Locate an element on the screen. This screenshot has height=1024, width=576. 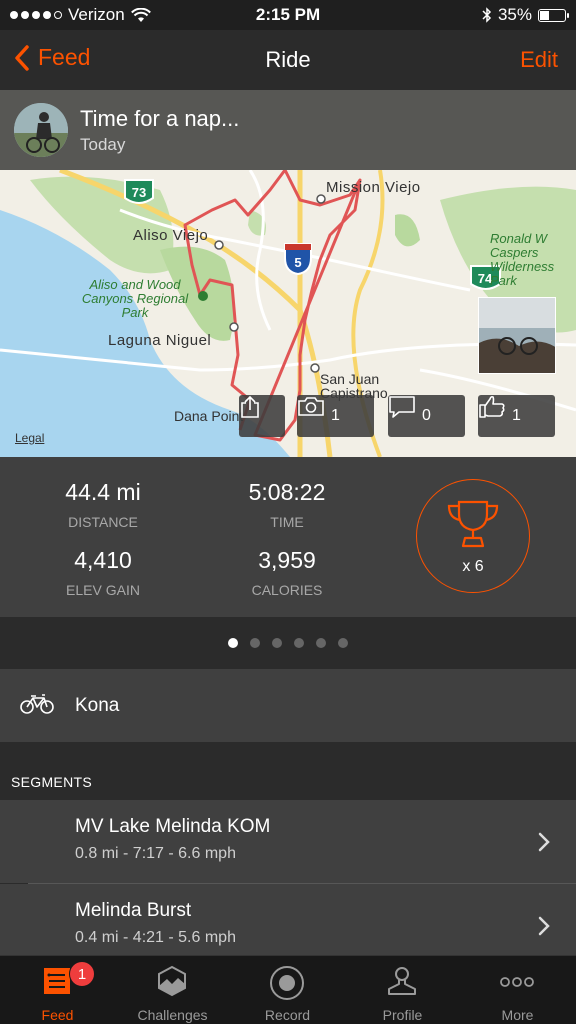
map-label-aliso-viejo: Aliso Viejo is located at coordinates (171, 235).